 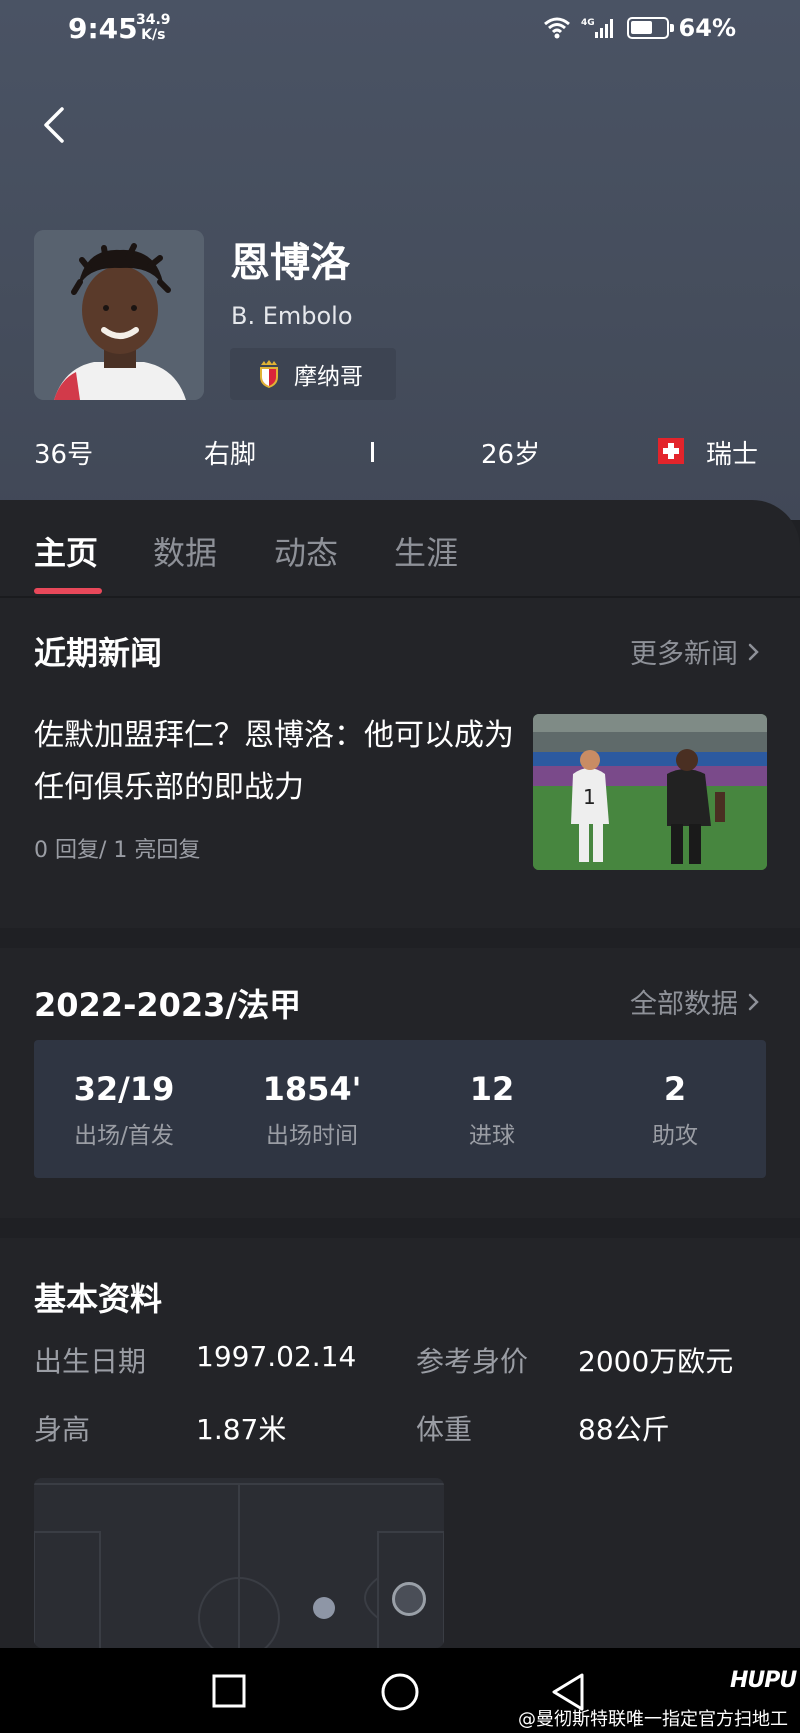 I want to click on network-speed-value: 34.9, so click(x=153, y=20).